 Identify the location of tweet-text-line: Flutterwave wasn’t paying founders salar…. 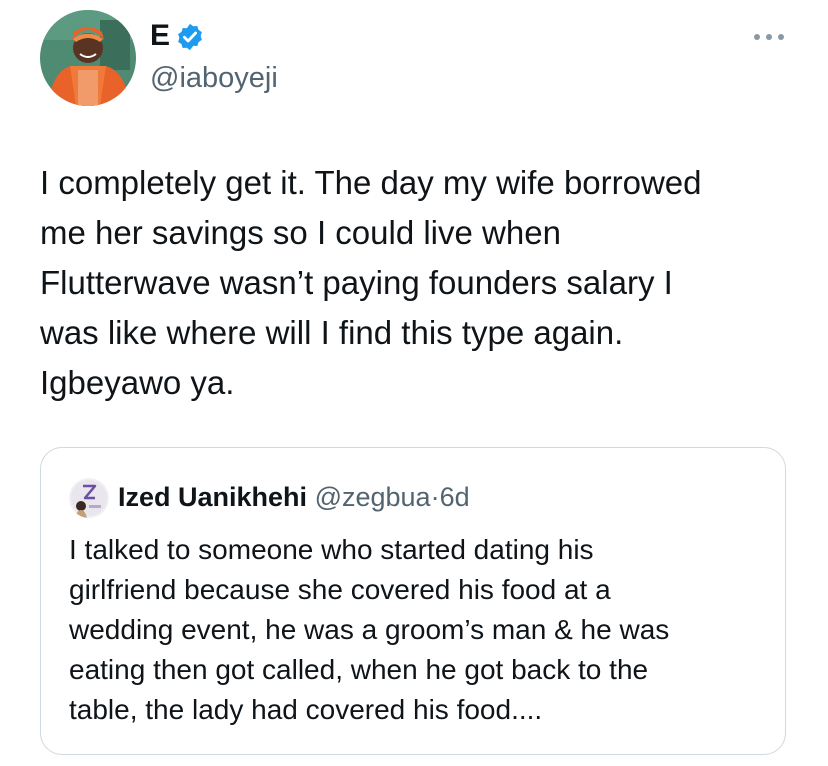
(356, 282).